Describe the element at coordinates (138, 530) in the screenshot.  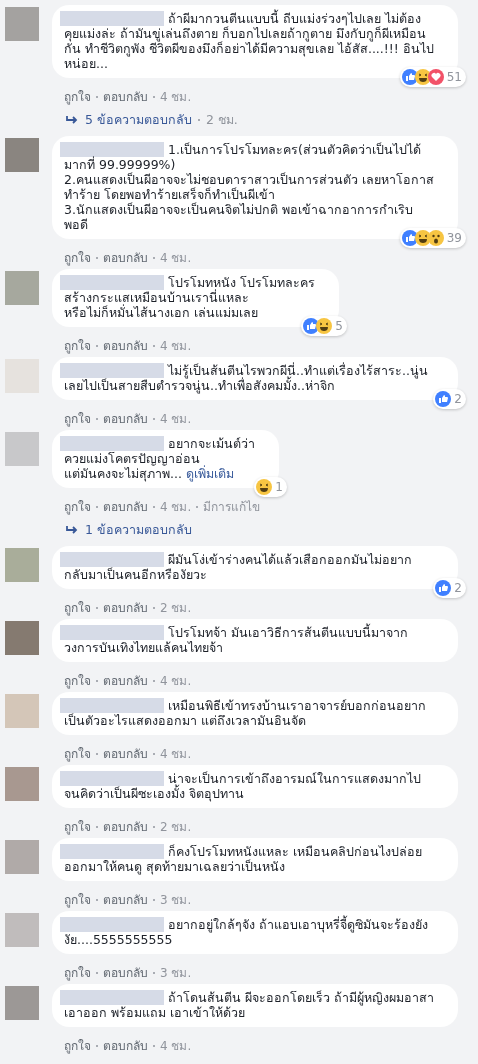
I see `view-replies-link: 1 ข้อความตอบกลับ` at that location.